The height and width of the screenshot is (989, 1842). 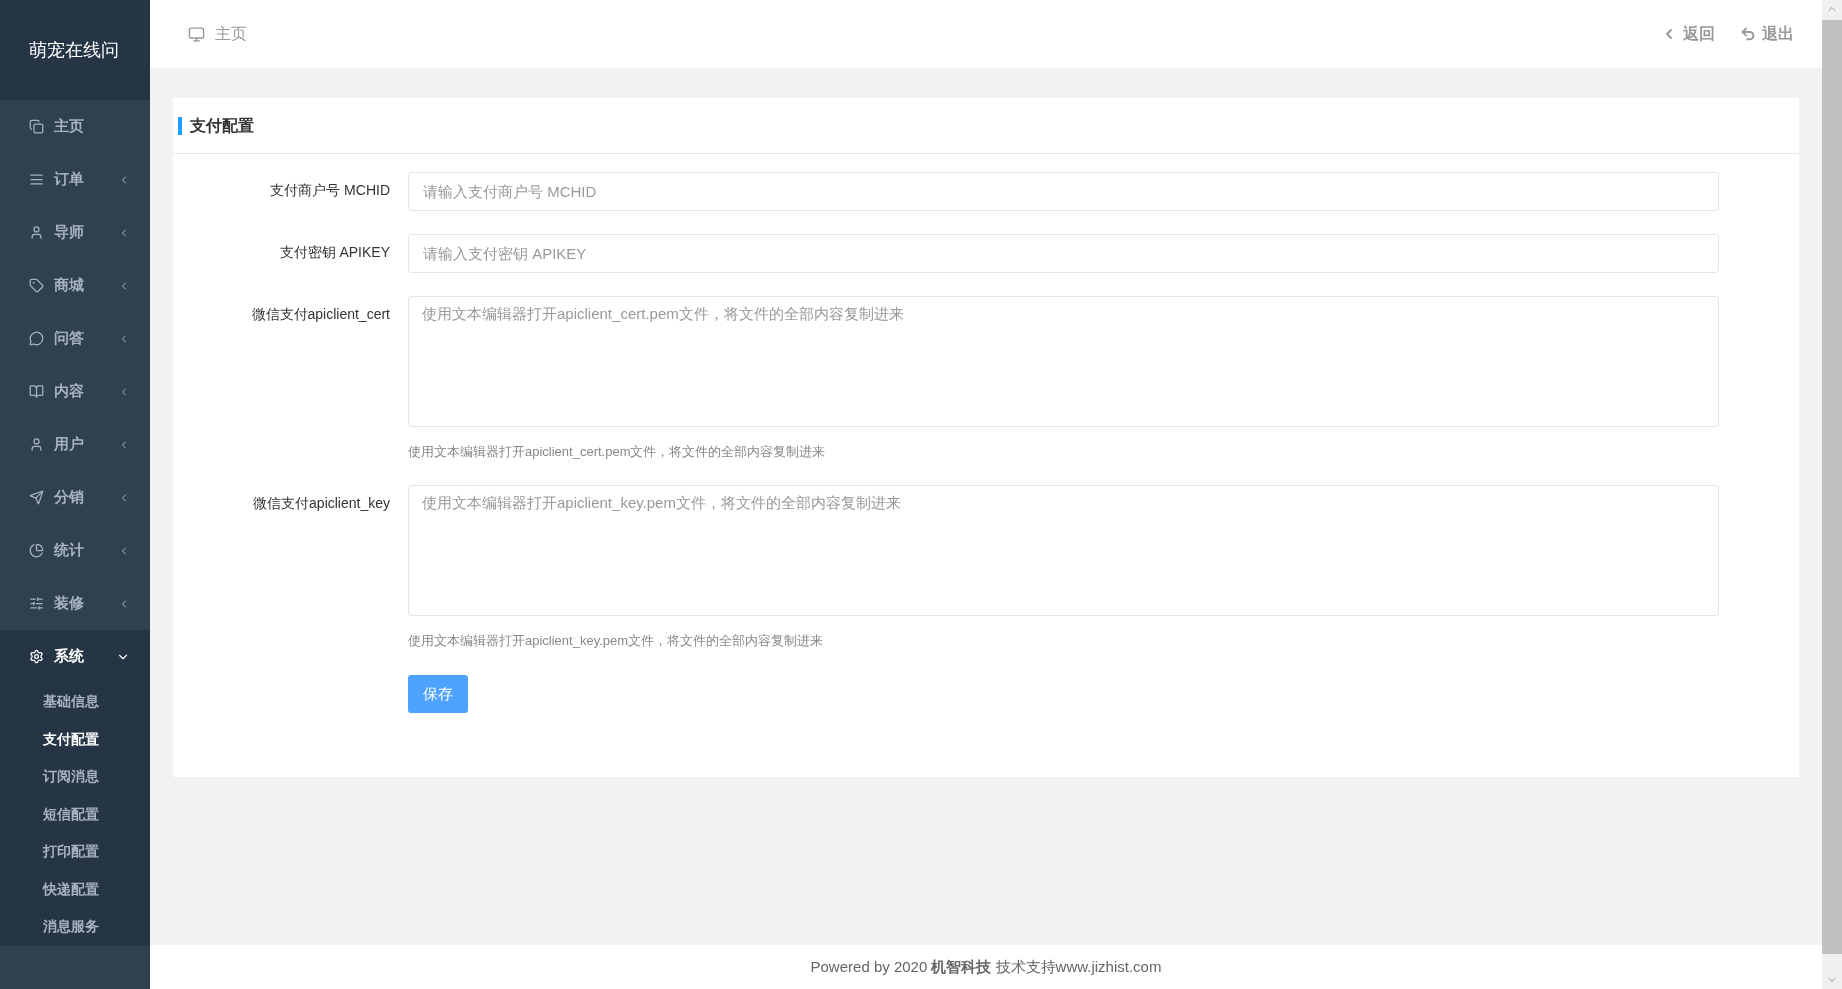 What do you see at coordinates (1063, 361) in the screenshot?
I see `text-area: 使用文本编辑器打开apiclient_cert.pem文件，将文件的全部内容复制进来` at bounding box center [1063, 361].